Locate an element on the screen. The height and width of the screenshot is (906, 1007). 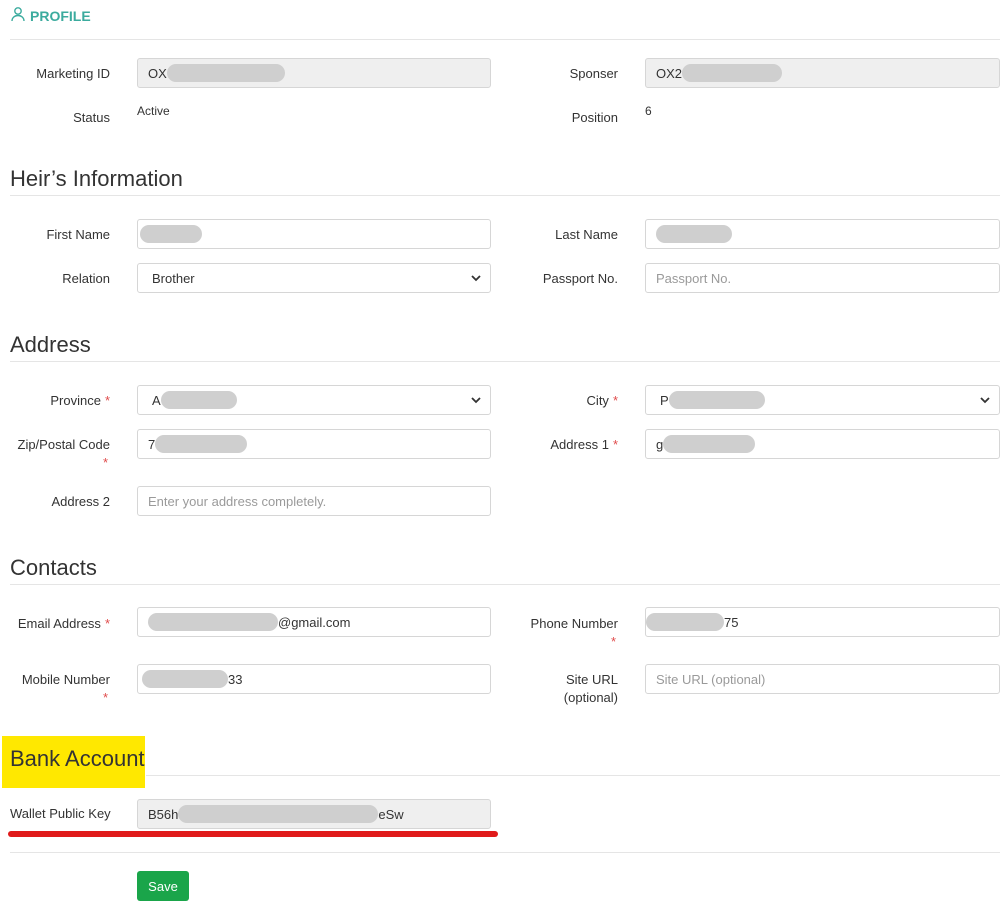
red-underline-annotation is located at coordinates (253, 834).